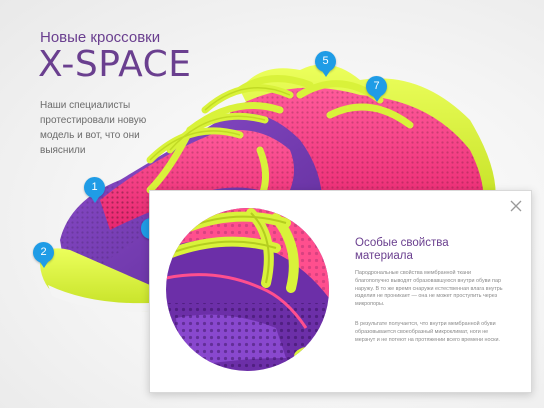  Describe the element at coordinates (94, 190) in the screenshot. I see `hotspot-1: 1` at that location.